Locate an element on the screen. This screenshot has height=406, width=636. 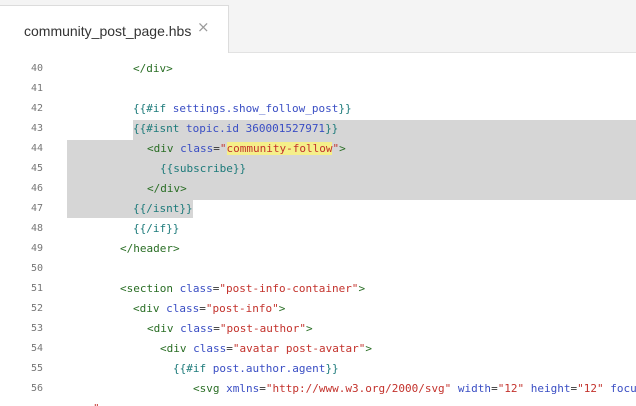
tab-community-post-page: community_post_page.hbs × is located at coordinates (114, 29).